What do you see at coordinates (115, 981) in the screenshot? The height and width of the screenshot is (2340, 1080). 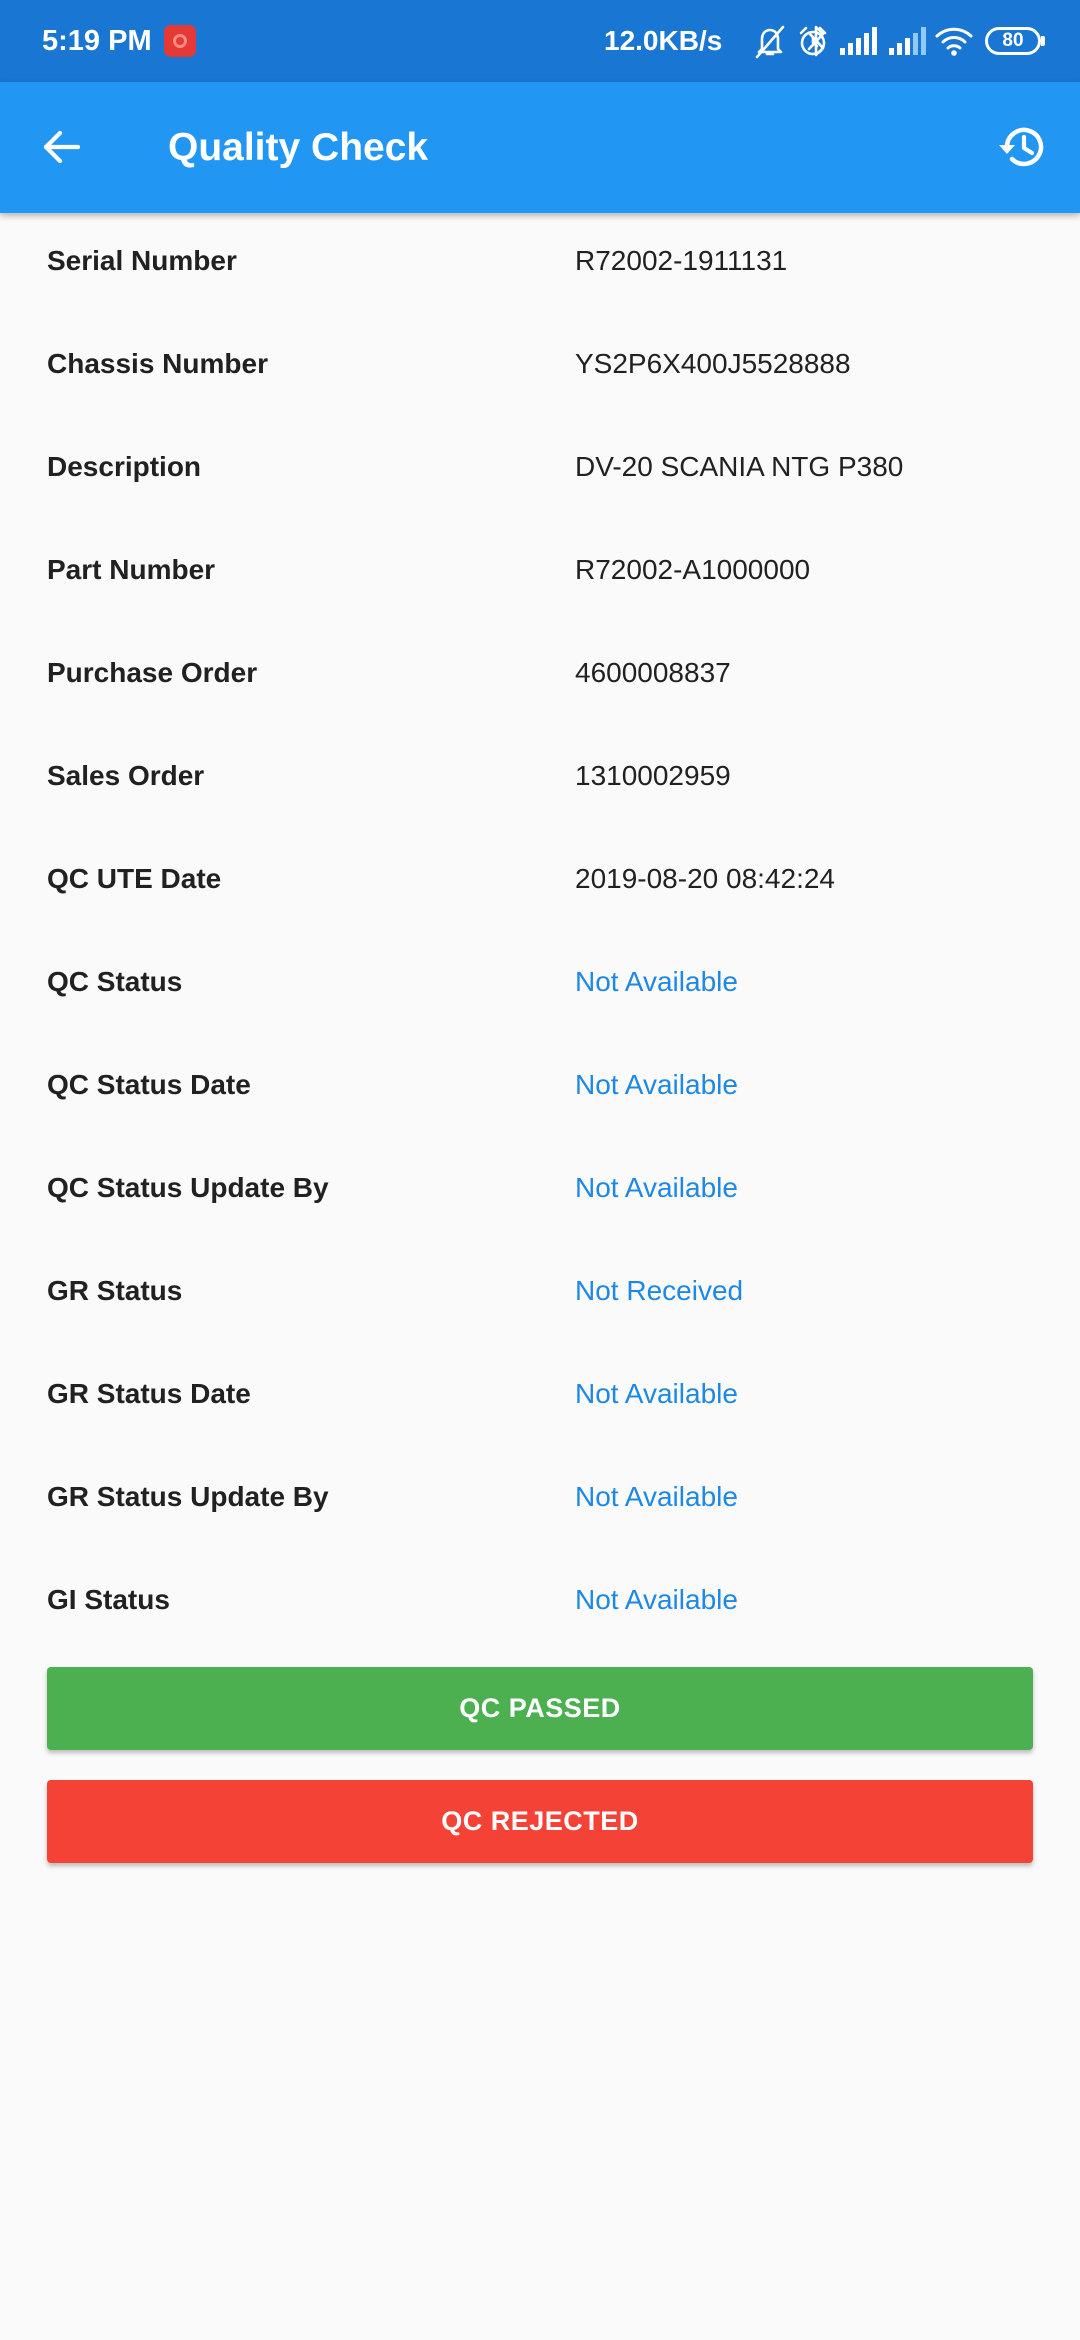 I see `detail-label: QC Status` at bounding box center [115, 981].